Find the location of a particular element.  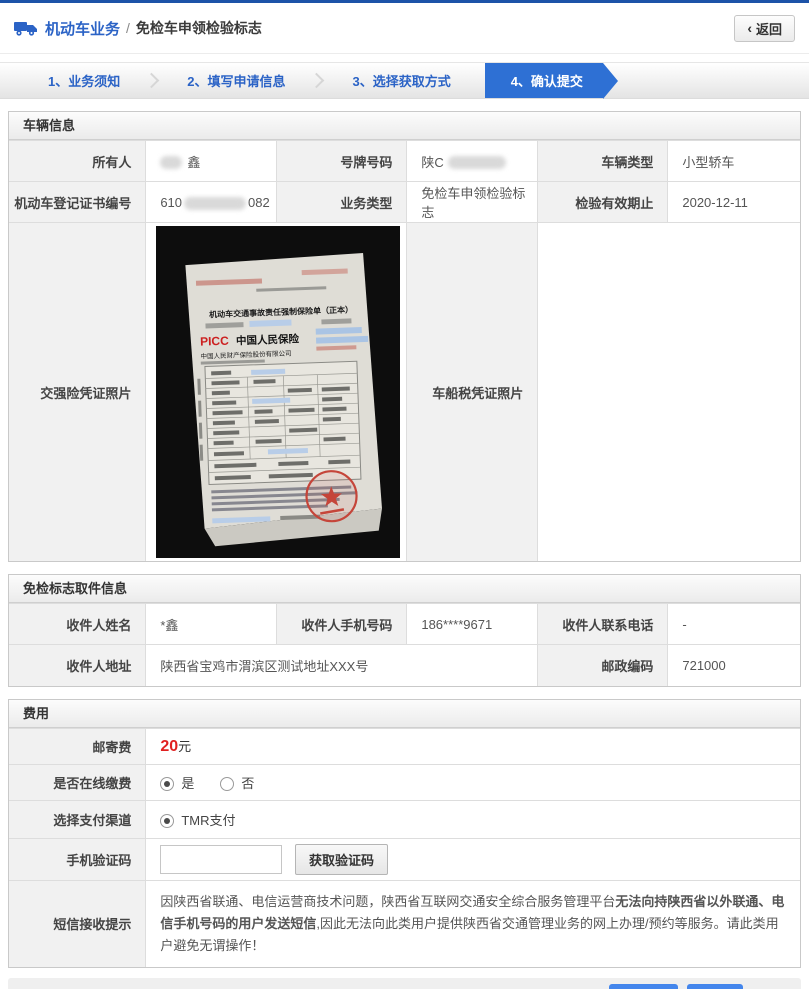

recipient-mobile-label: 收件人手机号码 is located at coordinates (342, 624).